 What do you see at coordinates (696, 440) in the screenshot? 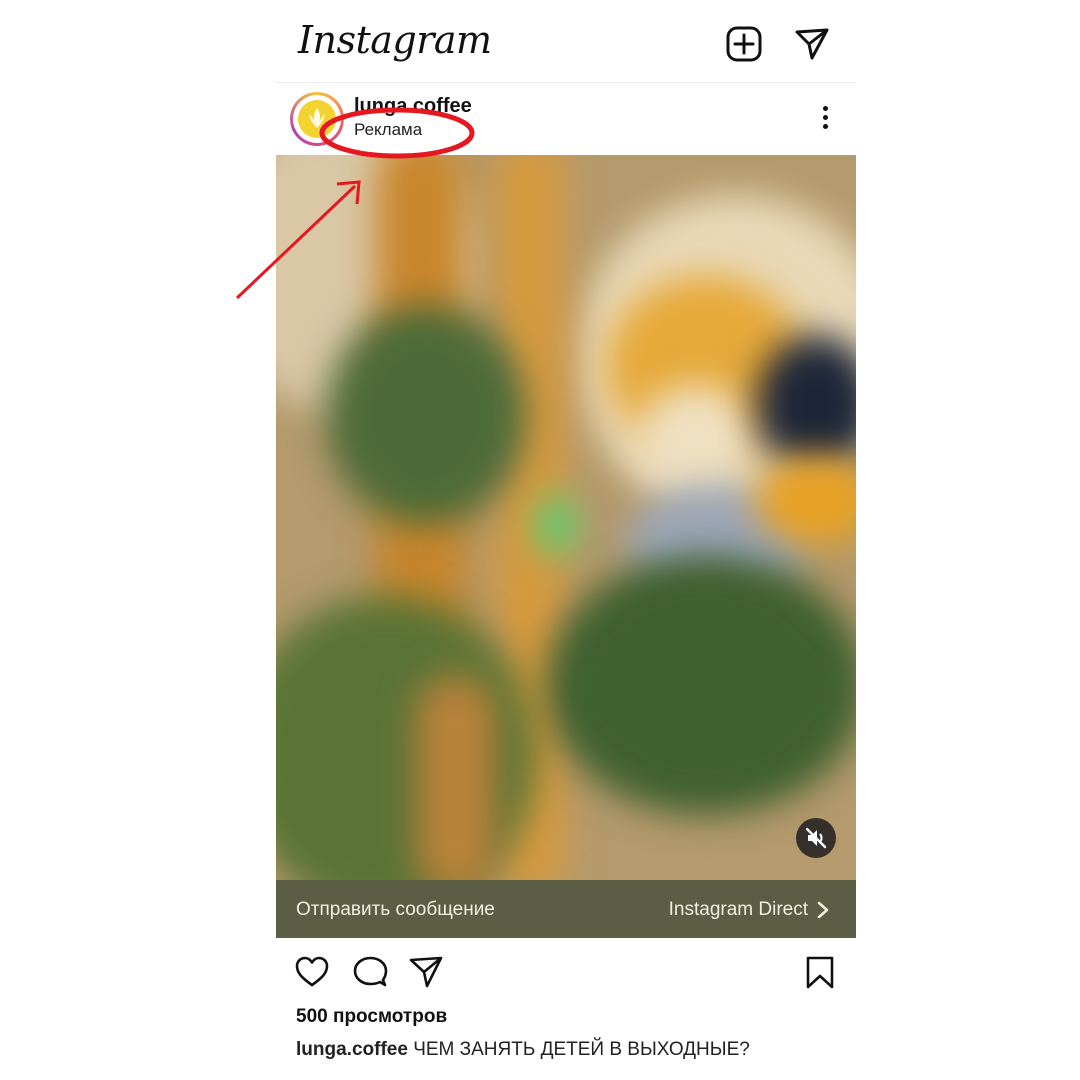
I see `media-hat` at bounding box center [696, 440].